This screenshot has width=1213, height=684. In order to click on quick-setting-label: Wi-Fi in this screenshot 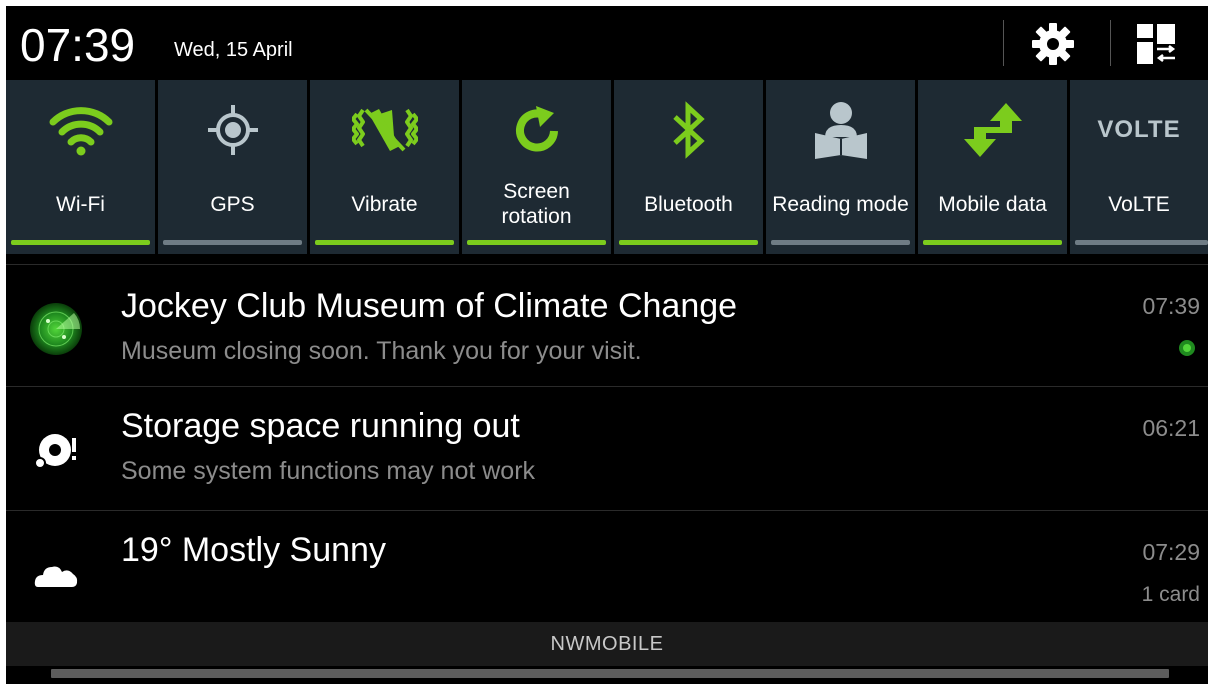, I will do `click(80, 204)`.